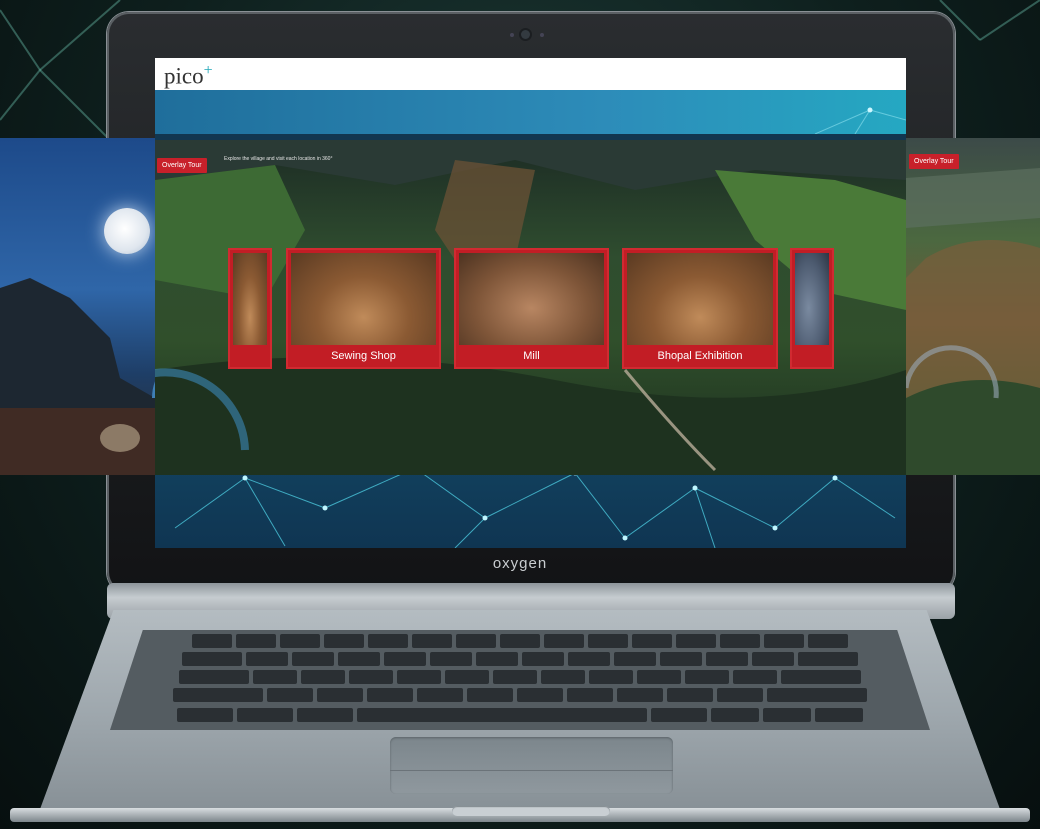  What do you see at coordinates (520, 563) in the screenshot?
I see `laptop-brand-label: oxygen` at bounding box center [520, 563].